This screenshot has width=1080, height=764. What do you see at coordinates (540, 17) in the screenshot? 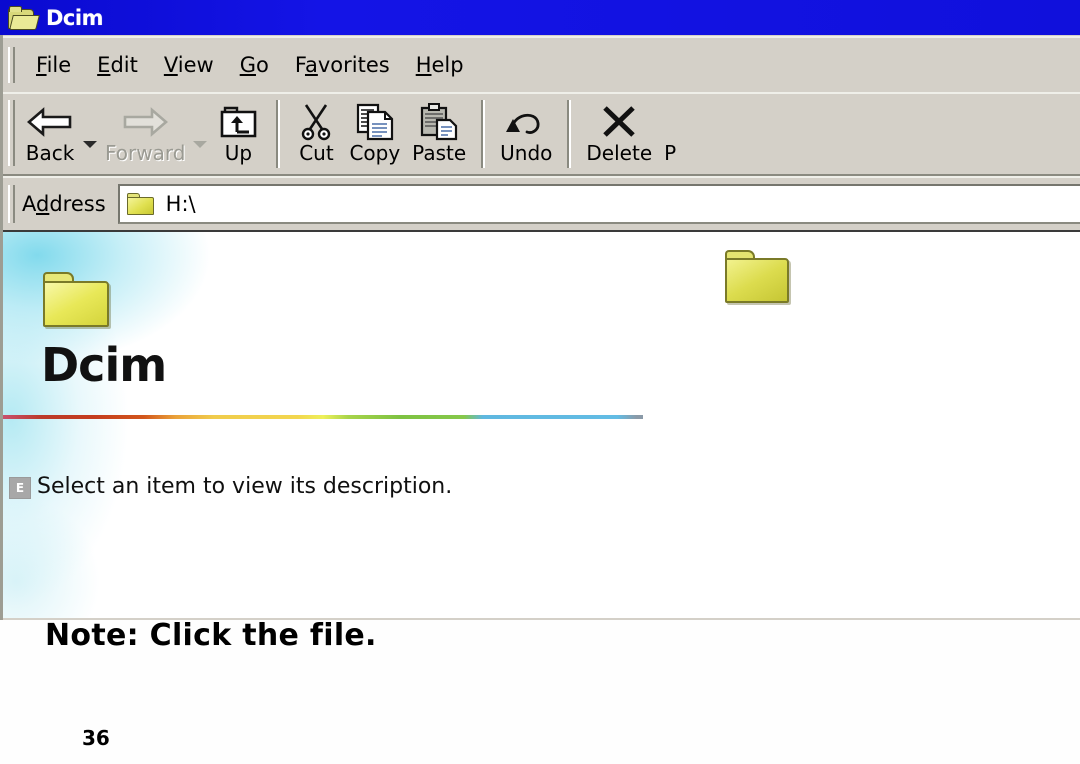
I see `title-bar: Dcim` at bounding box center [540, 17].